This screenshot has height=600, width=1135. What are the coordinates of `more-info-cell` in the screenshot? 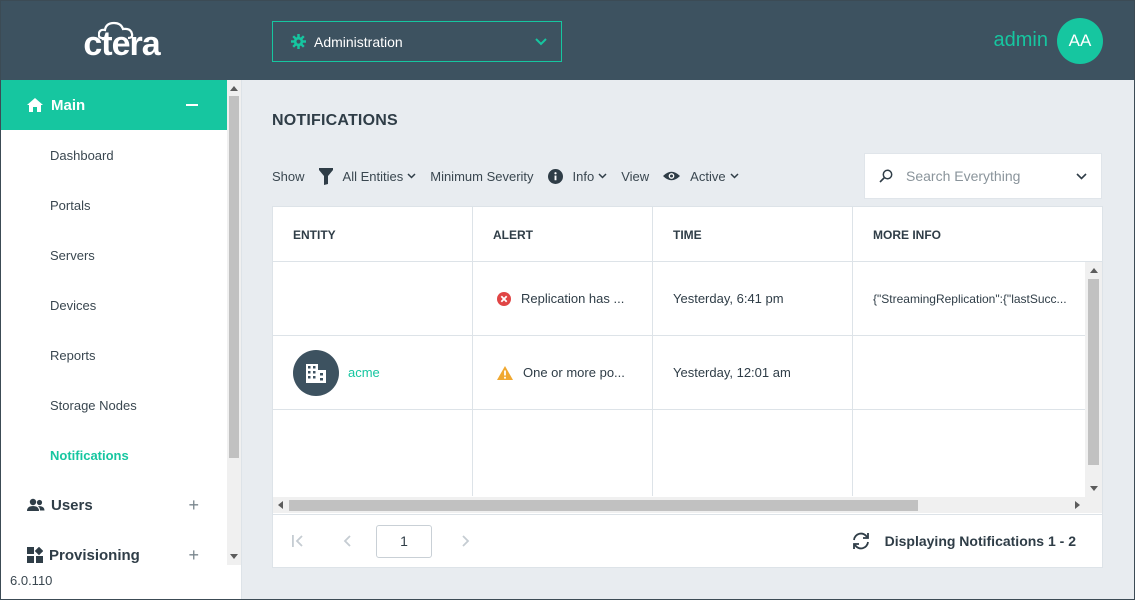 It's located at (969, 372).